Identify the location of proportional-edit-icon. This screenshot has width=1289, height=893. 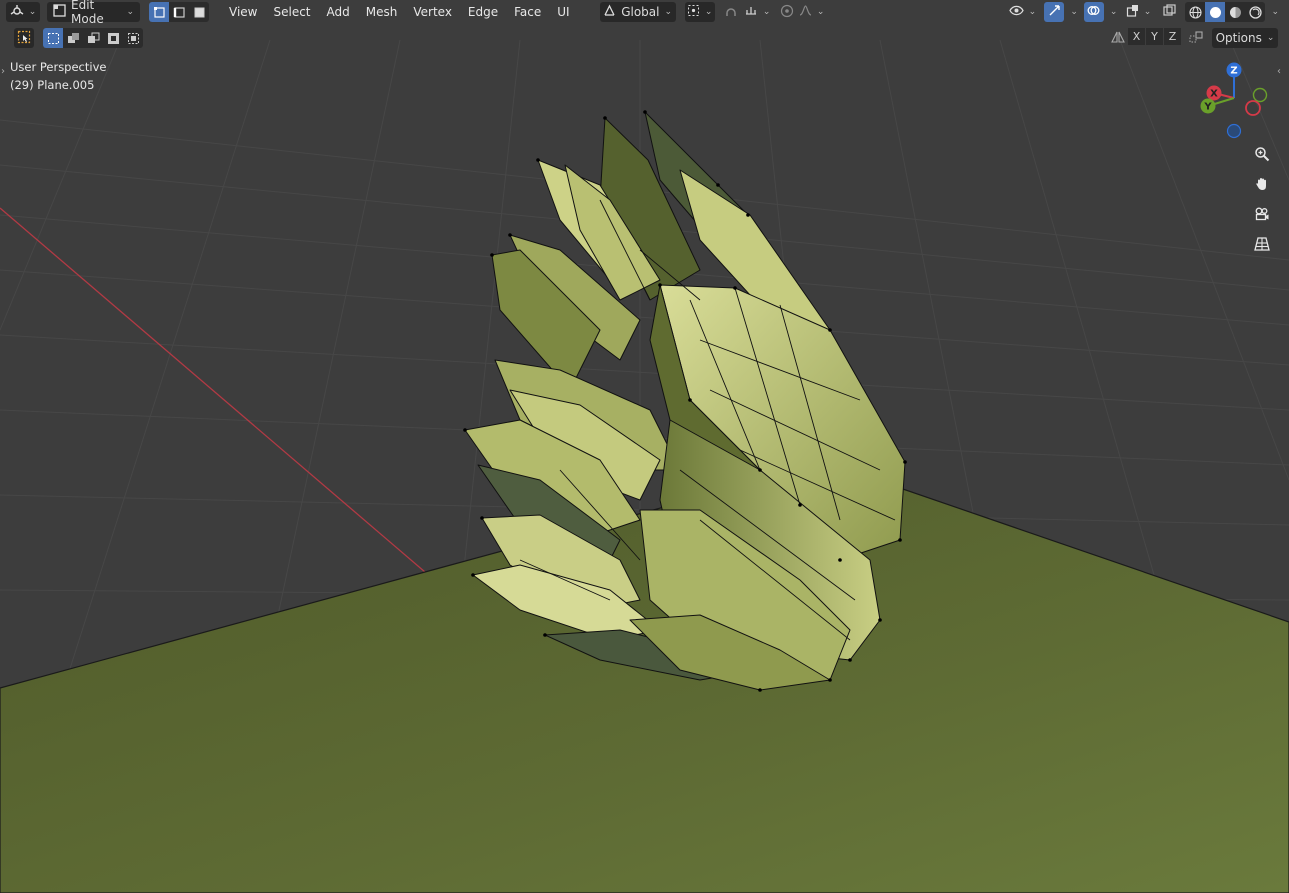
(787, 12).